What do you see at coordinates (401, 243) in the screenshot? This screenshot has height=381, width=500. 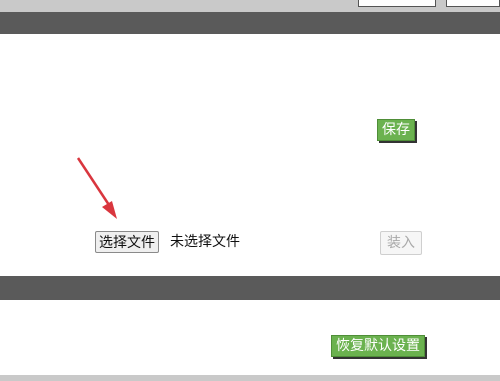 I see `load-button: 装入` at bounding box center [401, 243].